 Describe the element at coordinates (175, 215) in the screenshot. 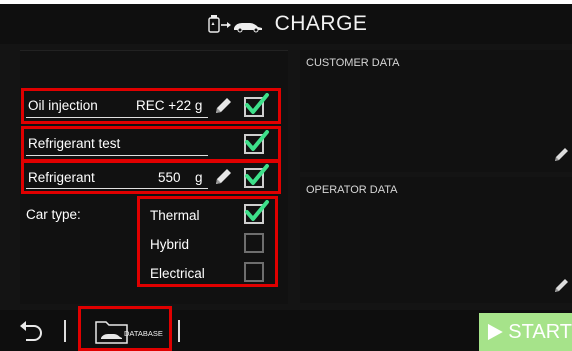

I see `car-type-thermal-label: Thermal` at that location.